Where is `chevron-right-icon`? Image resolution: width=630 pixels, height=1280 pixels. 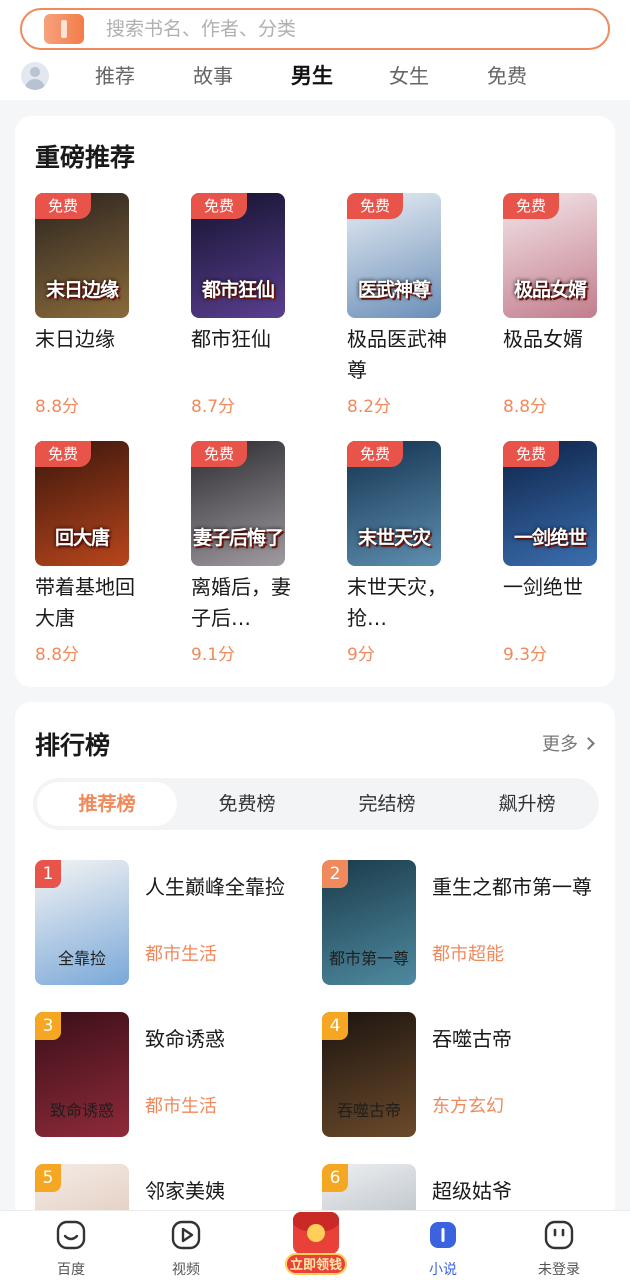 chevron-right-icon is located at coordinates (588, 743).